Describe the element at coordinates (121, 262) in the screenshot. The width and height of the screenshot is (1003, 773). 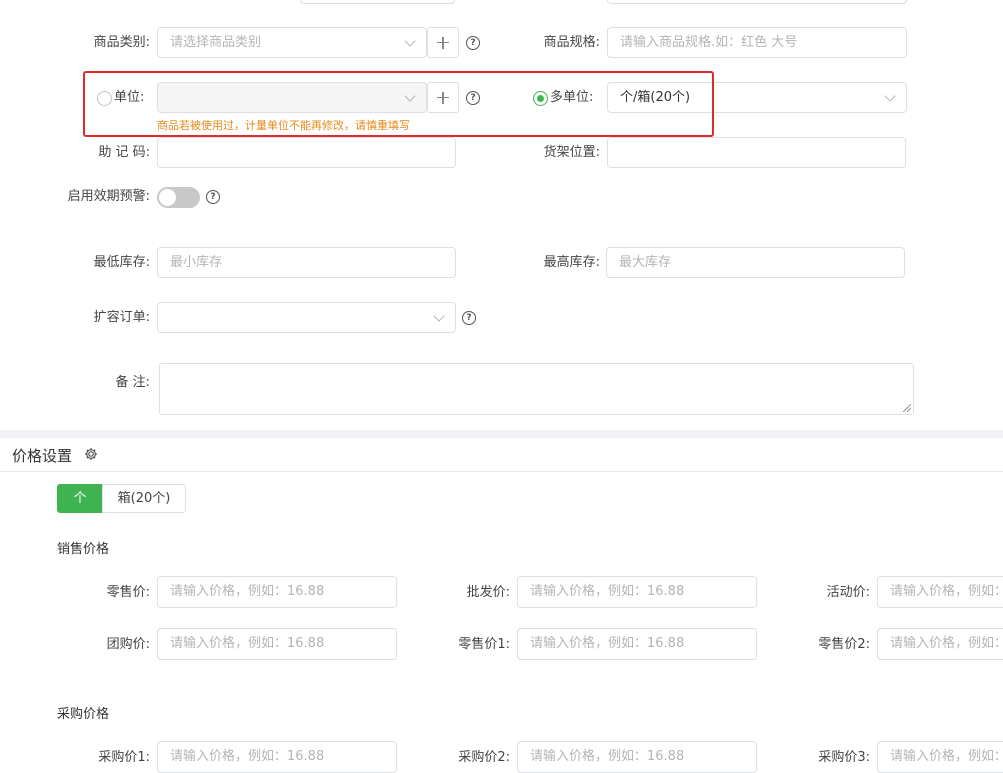
I see `min-stock-label: 最低库存:` at that location.